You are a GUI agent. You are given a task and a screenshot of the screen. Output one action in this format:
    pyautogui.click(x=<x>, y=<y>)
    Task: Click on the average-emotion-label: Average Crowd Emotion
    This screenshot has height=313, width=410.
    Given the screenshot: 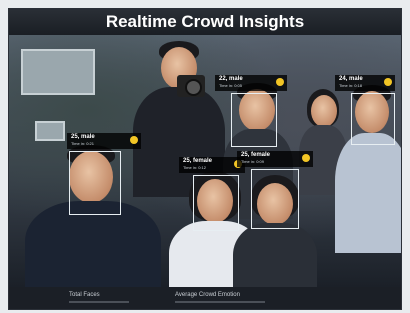 What is the action you would take?
    pyautogui.click(x=207, y=295)
    